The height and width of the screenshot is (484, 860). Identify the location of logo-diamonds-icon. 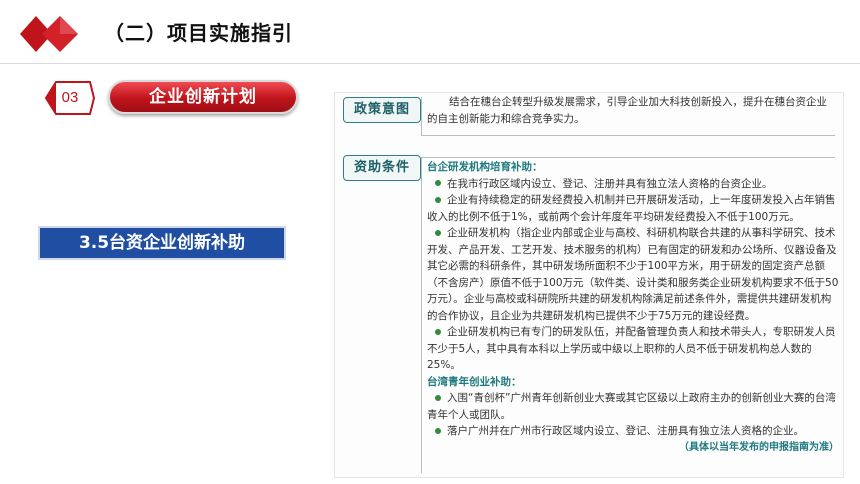
(49, 34).